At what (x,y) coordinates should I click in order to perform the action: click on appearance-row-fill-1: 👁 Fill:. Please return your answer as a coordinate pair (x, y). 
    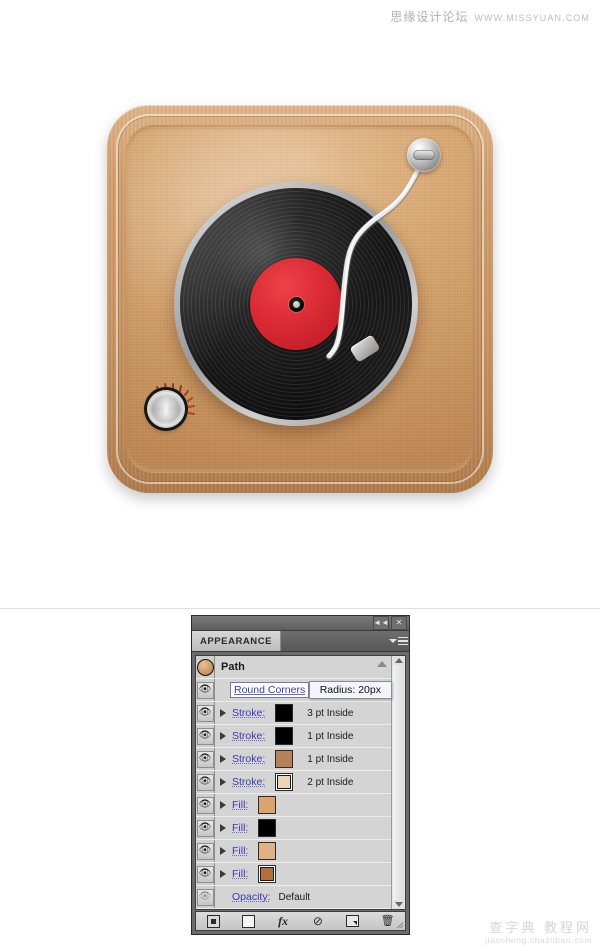
    Looking at the image, I should click on (293, 805).